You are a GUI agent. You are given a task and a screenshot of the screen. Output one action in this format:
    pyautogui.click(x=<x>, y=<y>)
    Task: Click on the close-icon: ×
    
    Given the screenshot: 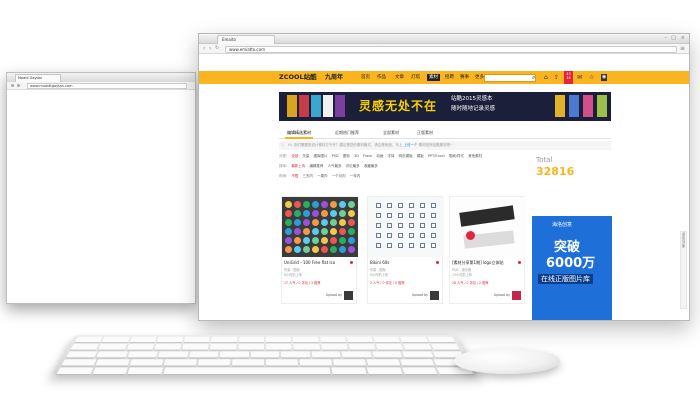 What is the action you would take?
    pyautogui.click(x=683, y=38)
    